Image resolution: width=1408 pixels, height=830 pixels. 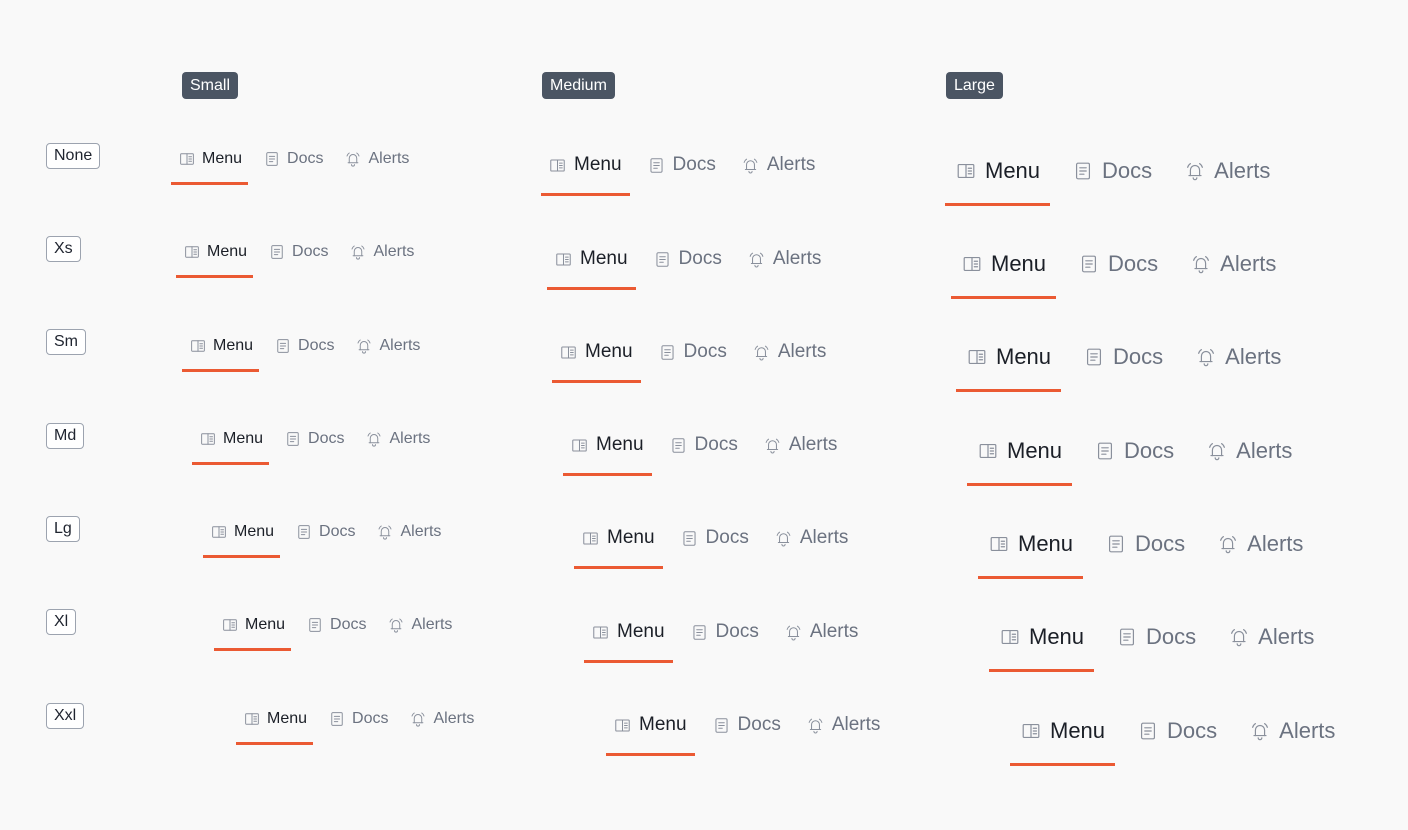 I want to click on row-label-md: Md, so click(x=65, y=436).